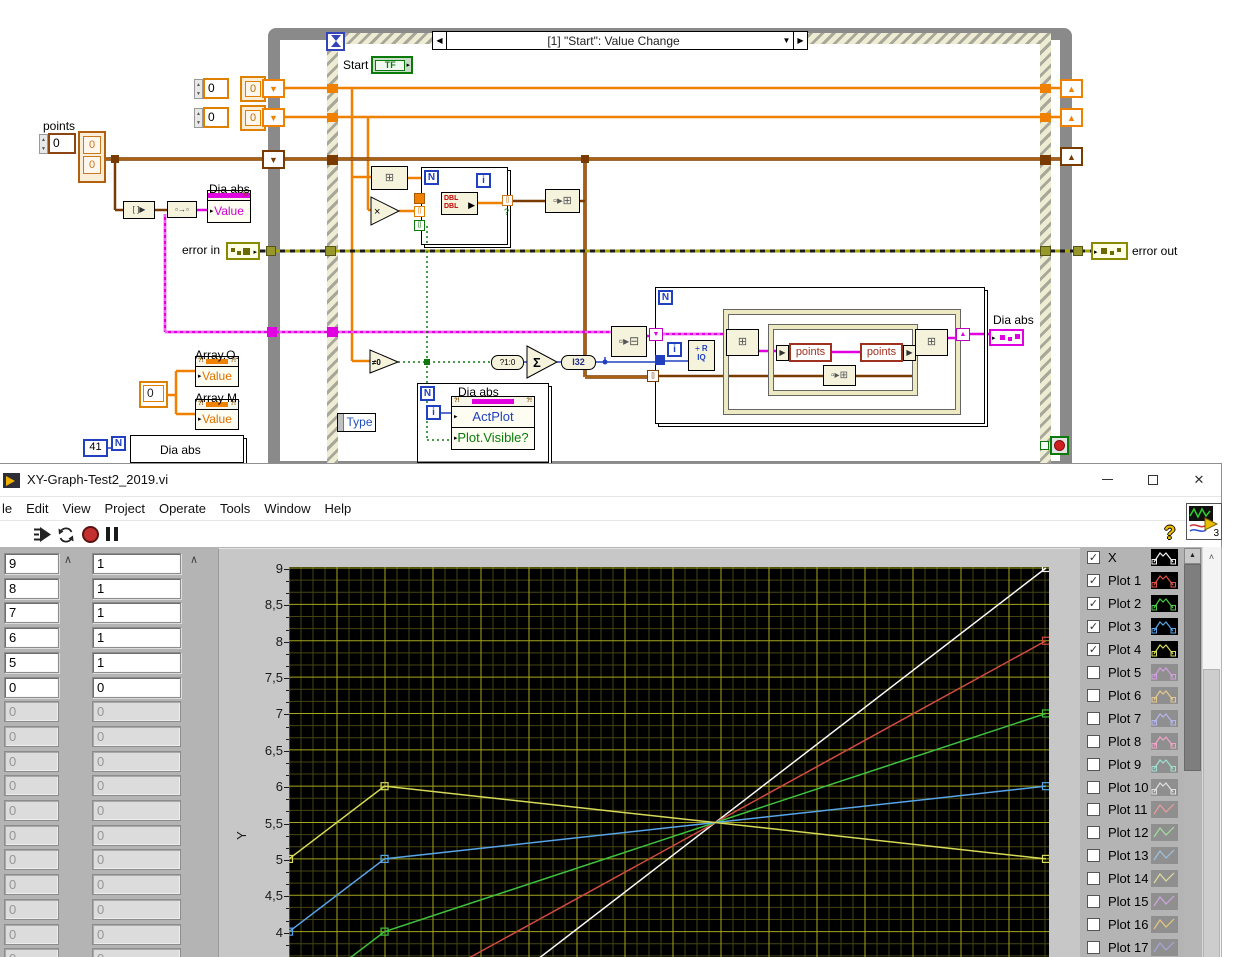 This screenshot has width=1239, height=957. Describe the element at coordinates (136, 712) in the screenshot. I see `array2-element-6: 0` at that location.